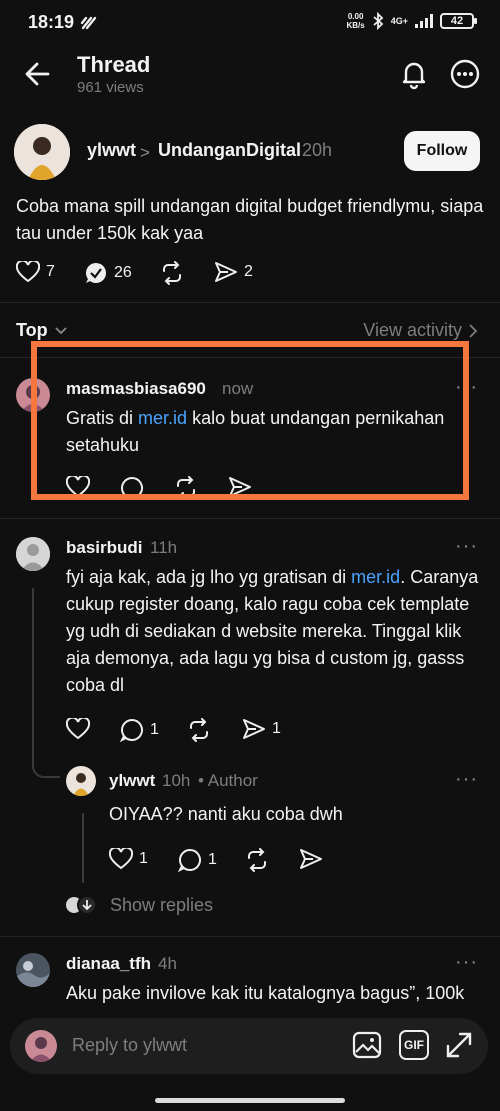 This screenshot has width=500, height=1111. Describe the element at coordinates (108, 273) in the screenshot. I see `post-comment-button: 26` at that location.